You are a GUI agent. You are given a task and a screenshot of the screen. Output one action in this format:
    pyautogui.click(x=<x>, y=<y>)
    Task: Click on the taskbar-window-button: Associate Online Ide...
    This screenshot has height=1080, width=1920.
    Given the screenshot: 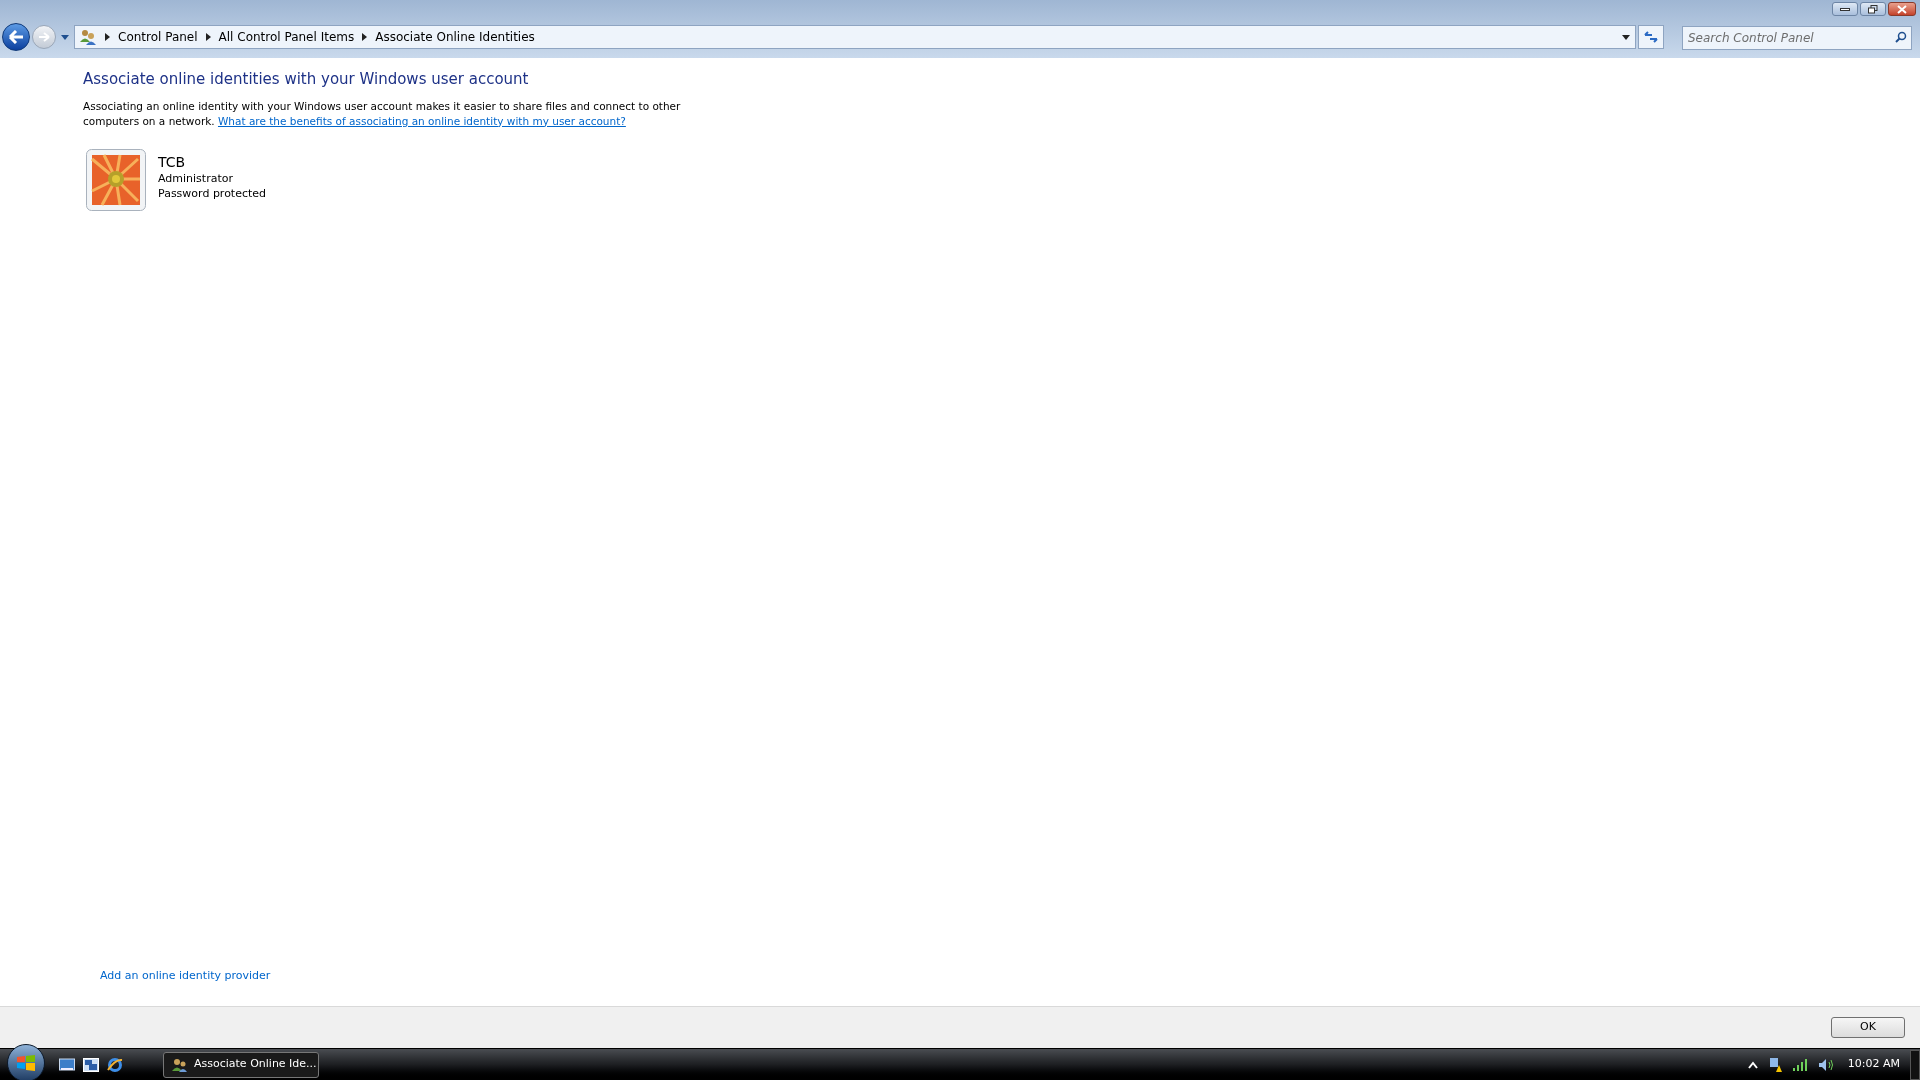 What is the action you would take?
    pyautogui.click(x=241, y=1064)
    